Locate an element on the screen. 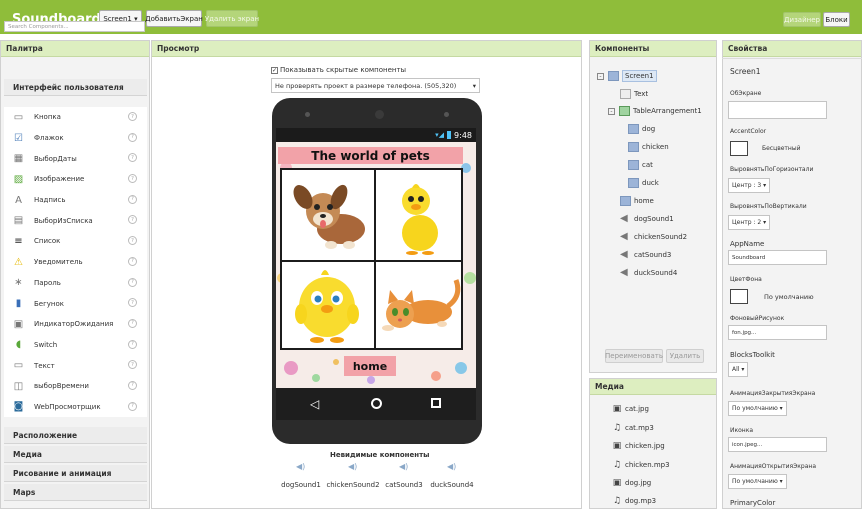 This screenshot has height=509, width=862. tree-item: duck is located at coordinates (643, 183).